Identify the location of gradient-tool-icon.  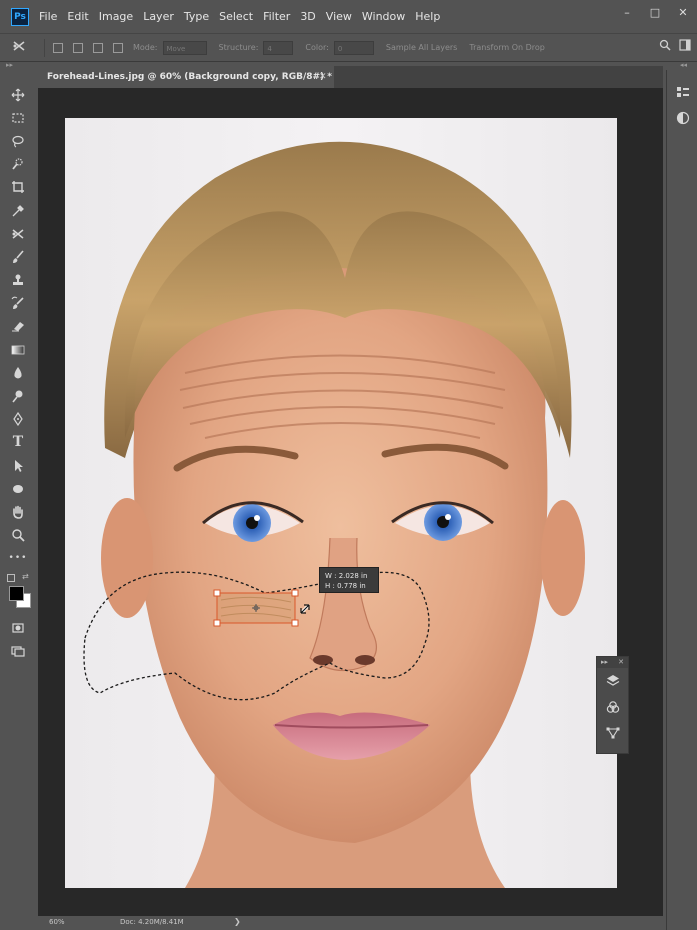
(18, 349).